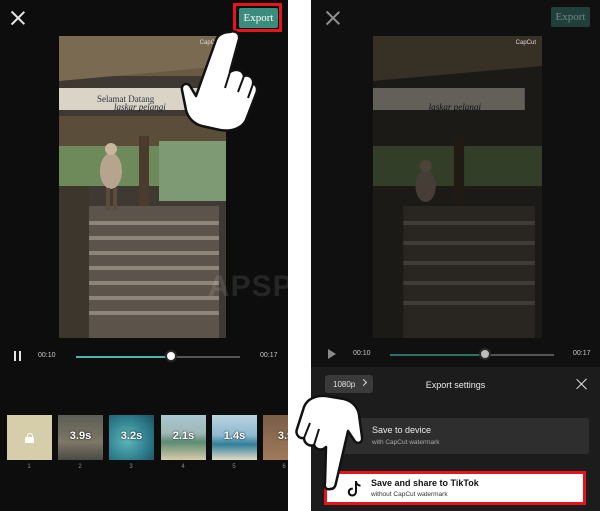  Describe the element at coordinates (425, 483) in the screenshot. I see `option-title: Save and share to TikTok` at that location.